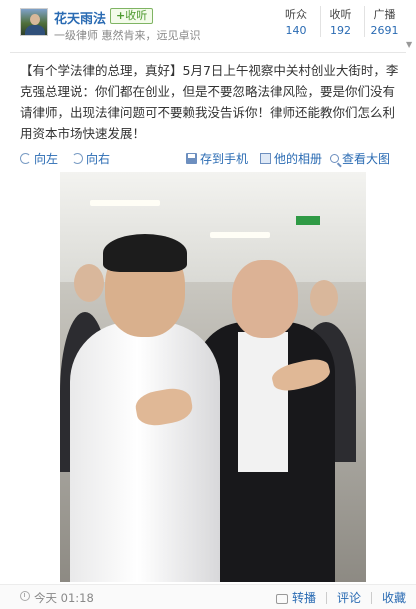 The image size is (416, 609). What do you see at coordinates (191, 158) in the screenshot?
I see `phone-save-icon` at bounding box center [191, 158].